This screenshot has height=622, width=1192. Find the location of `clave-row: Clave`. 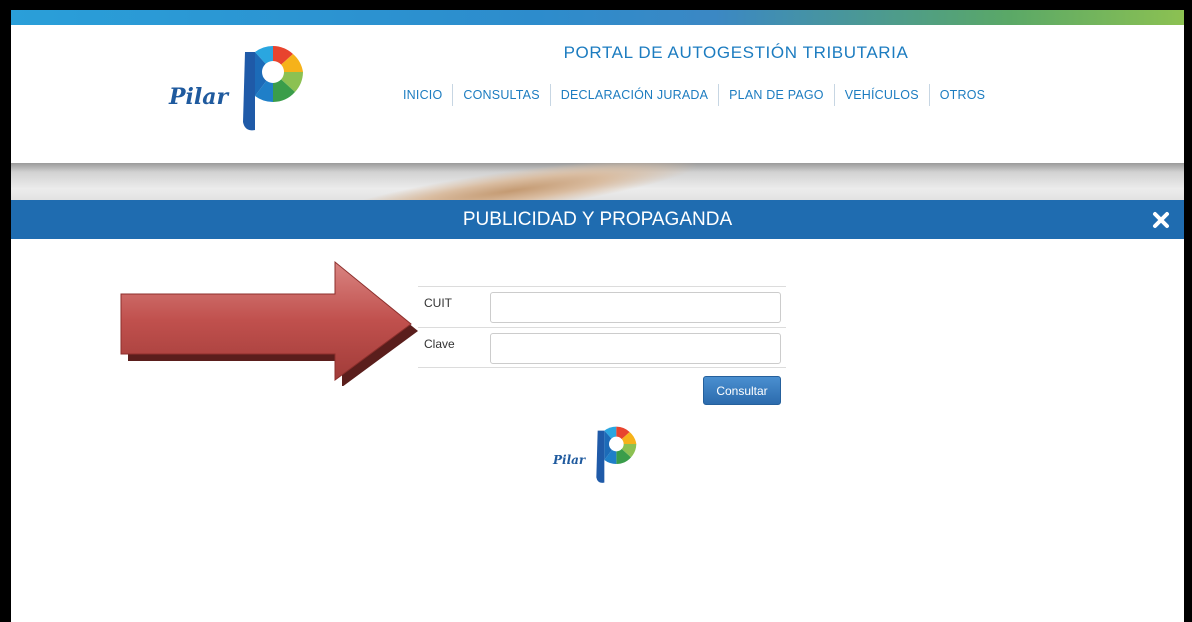

clave-row: Clave is located at coordinates (602, 347).